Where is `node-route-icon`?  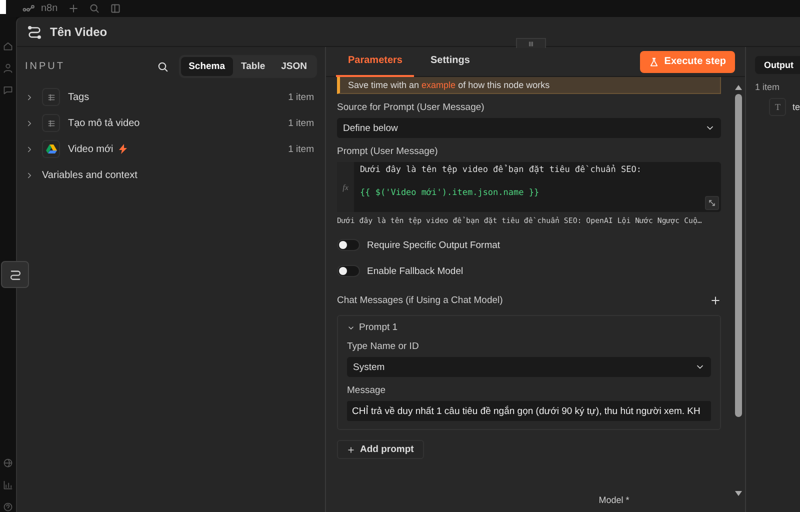
node-route-icon is located at coordinates (34, 31).